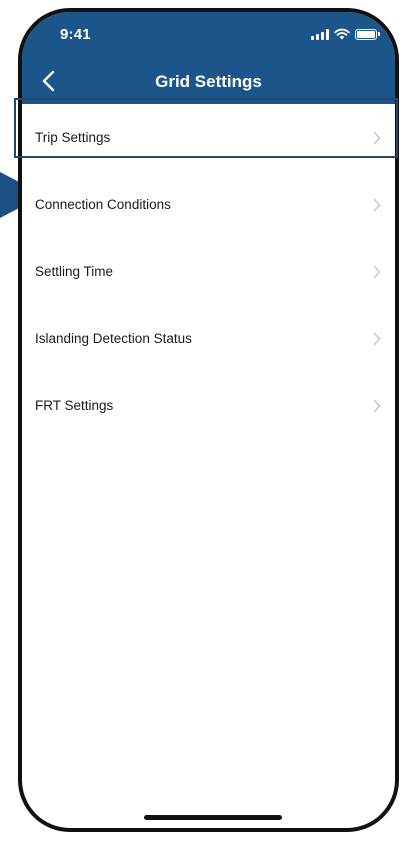 The height and width of the screenshot is (843, 412). Describe the element at coordinates (208, 338) in the screenshot. I see `list-item-islanding-detection-status: Islanding Detection Status` at that location.